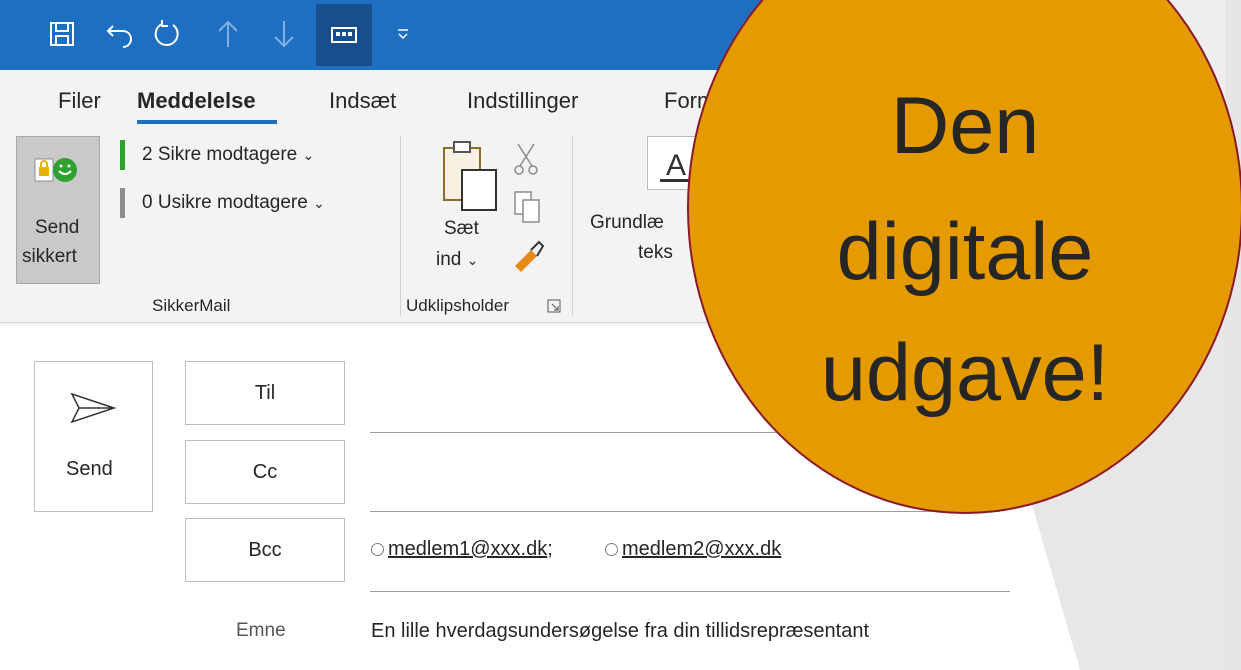 This screenshot has height=670, width=1241. What do you see at coordinates (93, 436) in the screenshot?
I see `send-button` at bounding box center [93, 436].